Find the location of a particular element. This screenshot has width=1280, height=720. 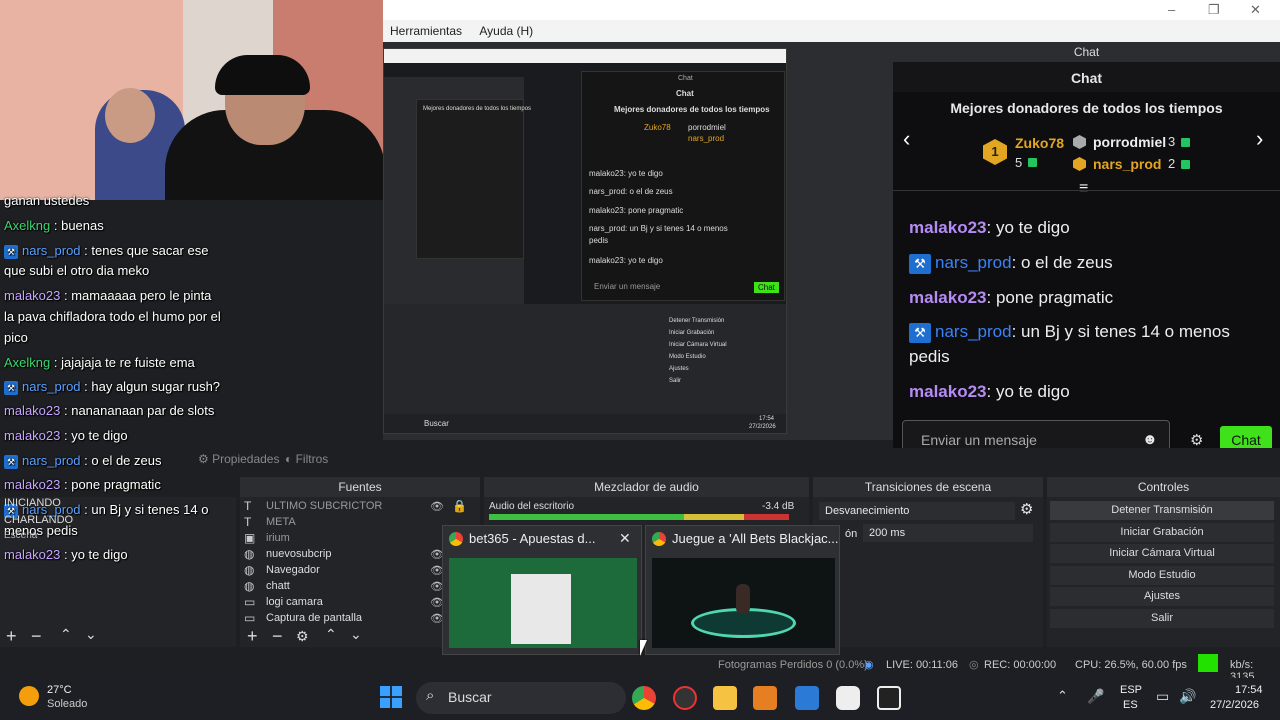

start-recording-button: Iniciar Grabación is located at coordinates (1162, 532).